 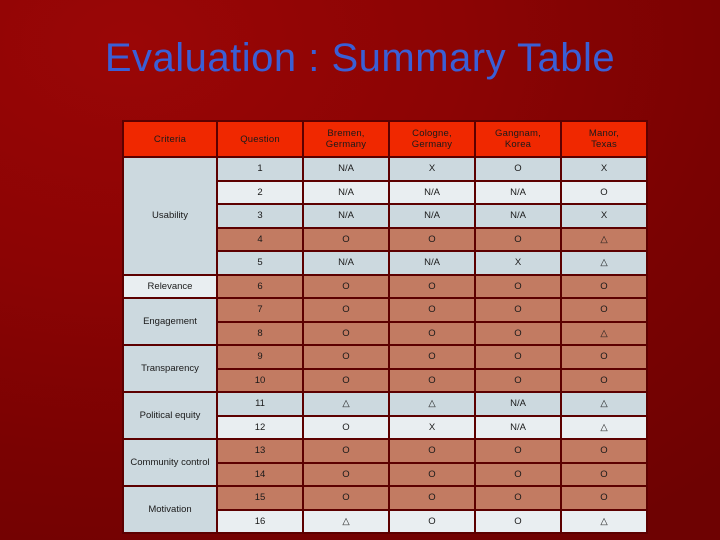 I want to click on column-header-bremen: Bremen, Germany, so click(x=346, y=139).